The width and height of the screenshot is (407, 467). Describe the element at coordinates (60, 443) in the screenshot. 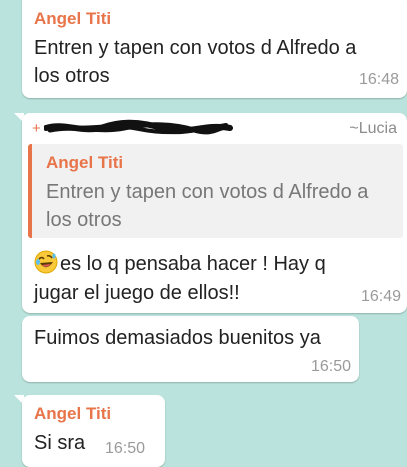

I see `message-text: Si sra` at that location.